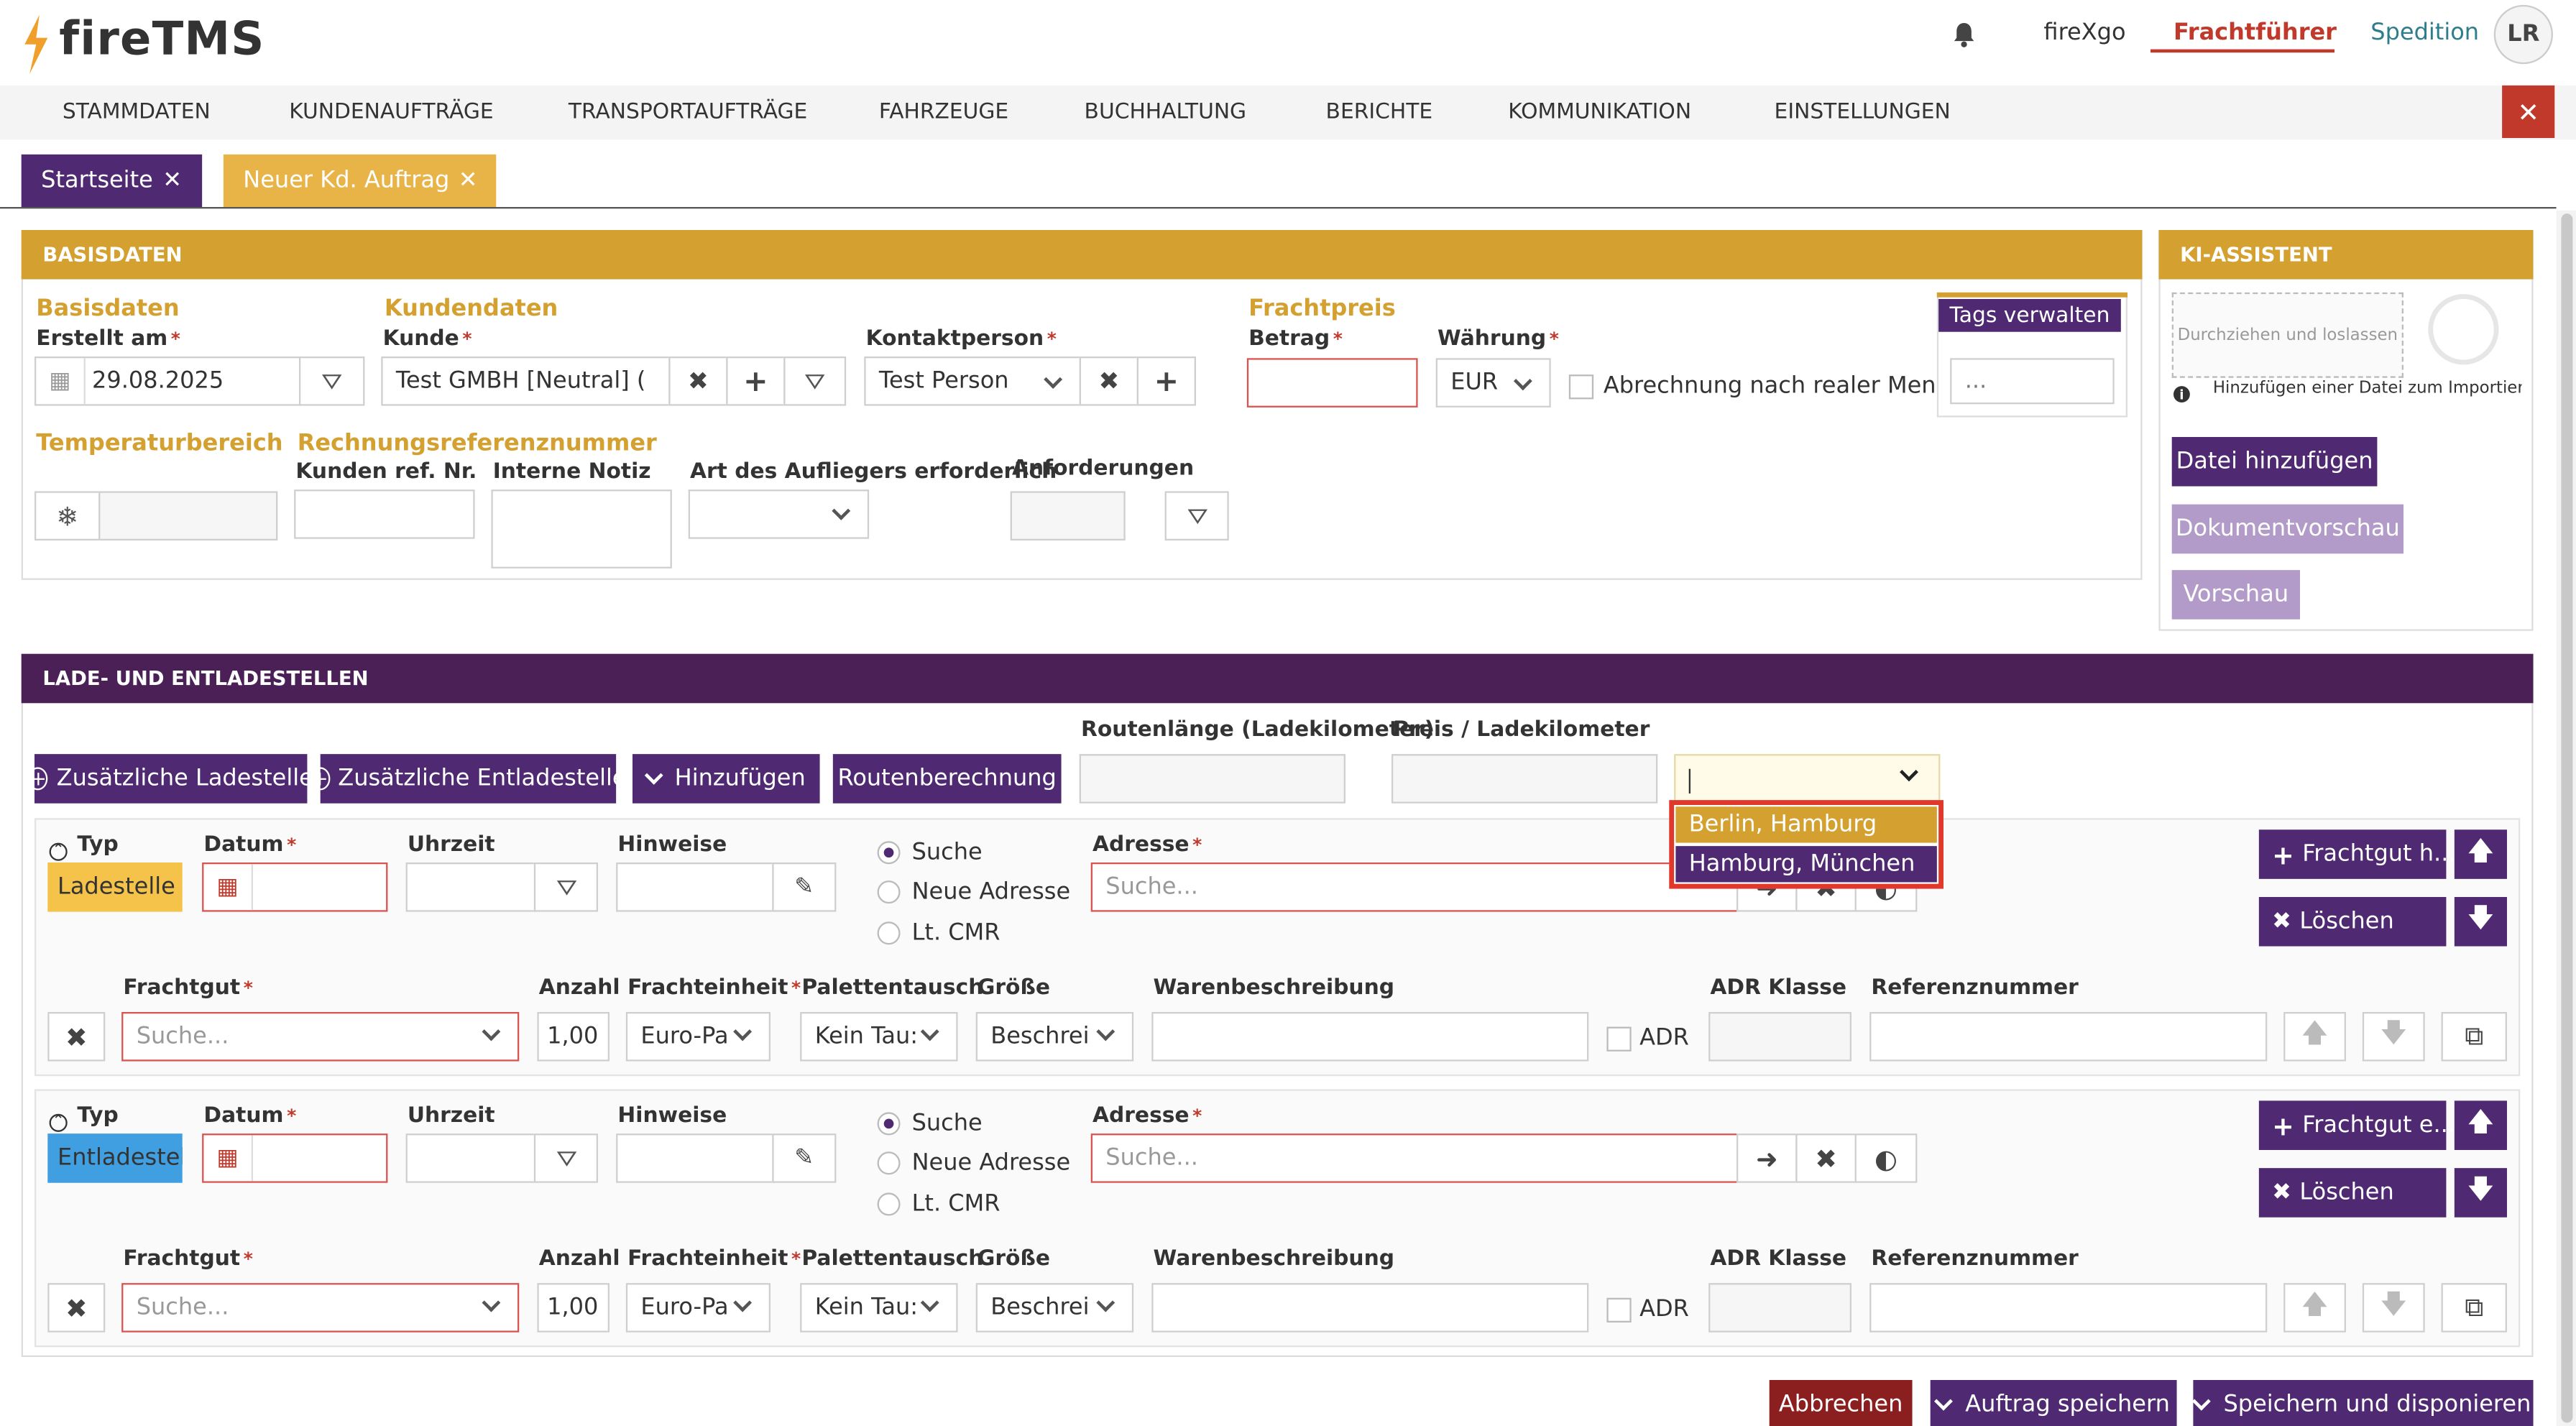  What do you see at coordinates (1581, 387) in the screenshot?
I see `abrechnung-checkbox` at bounding box center [1581, 387].